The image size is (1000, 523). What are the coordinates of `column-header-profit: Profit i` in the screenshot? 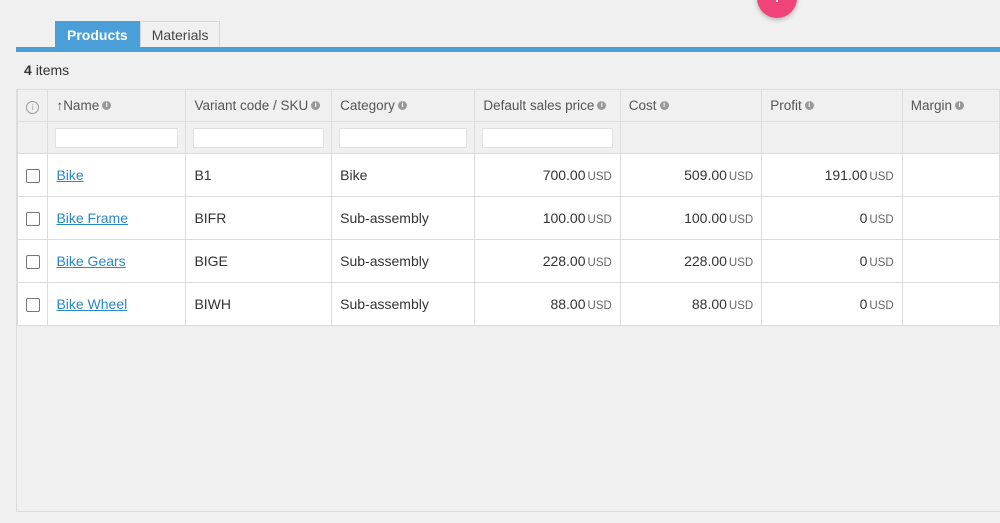 It's located at (832, 105).